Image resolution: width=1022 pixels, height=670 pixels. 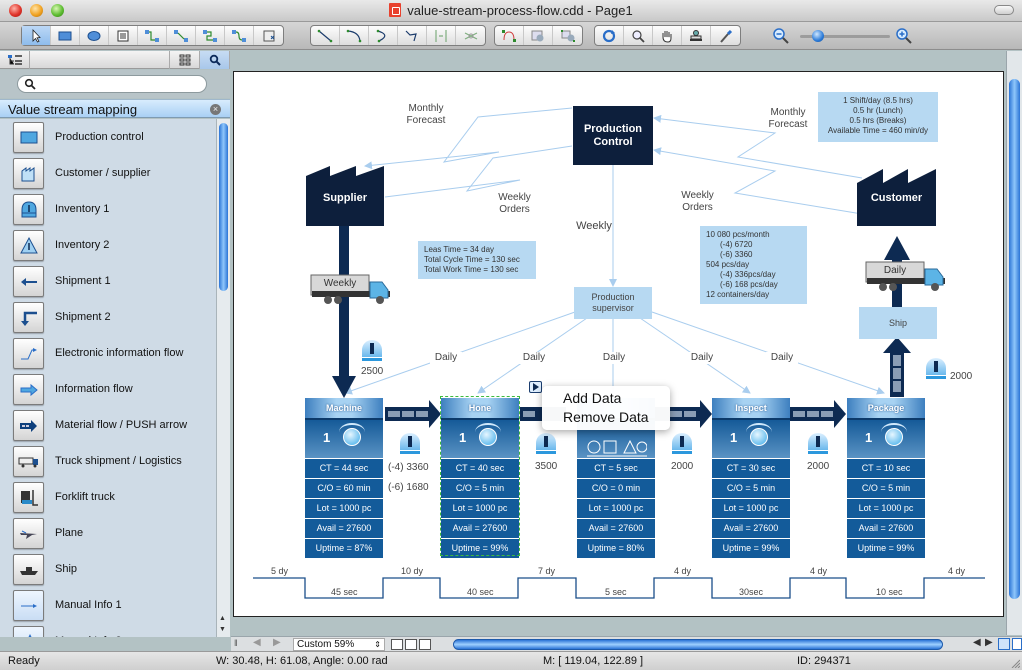 I want to click on demand-line: (-6) 168 pcs/day, so click(x=749, y=284).